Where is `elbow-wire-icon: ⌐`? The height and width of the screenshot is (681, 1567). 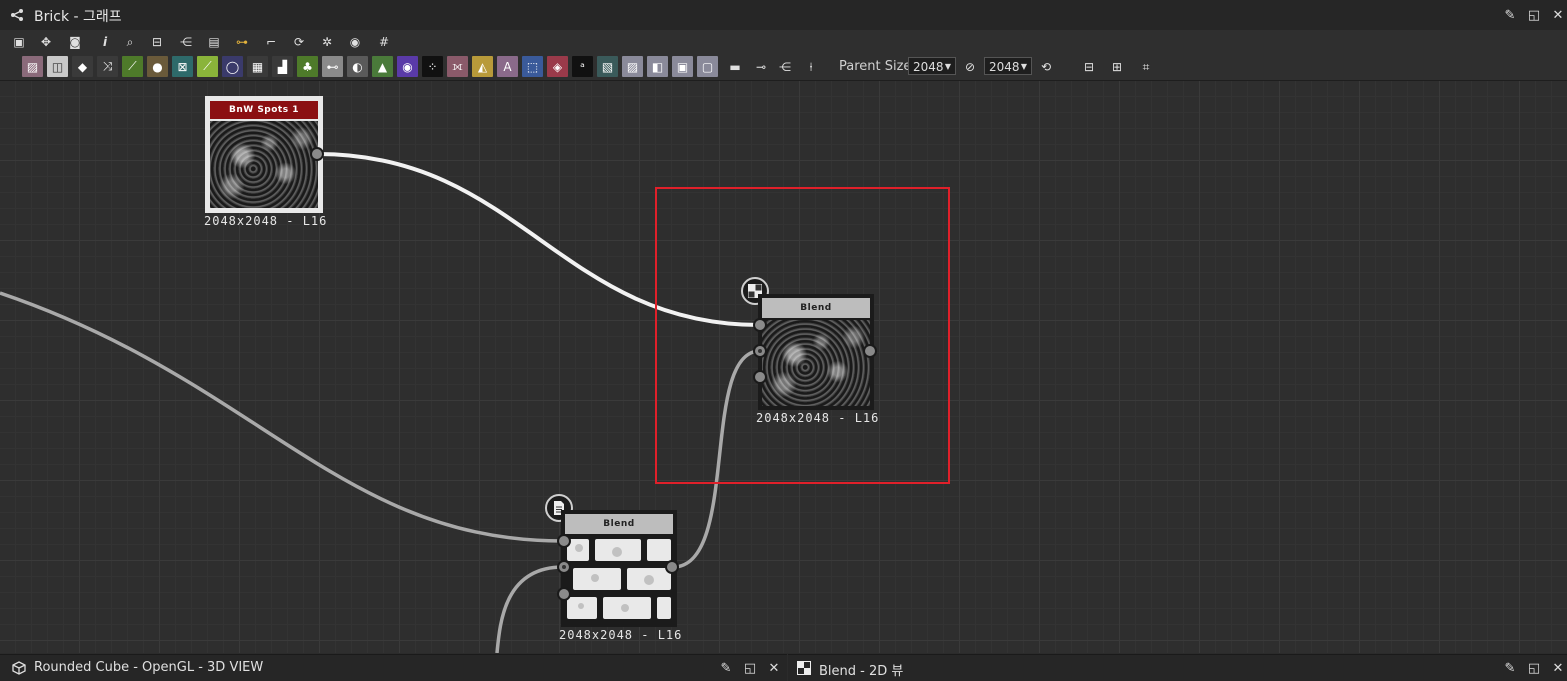
elbow-wire-icon: ⌐ is located at coordinates (271, 42).